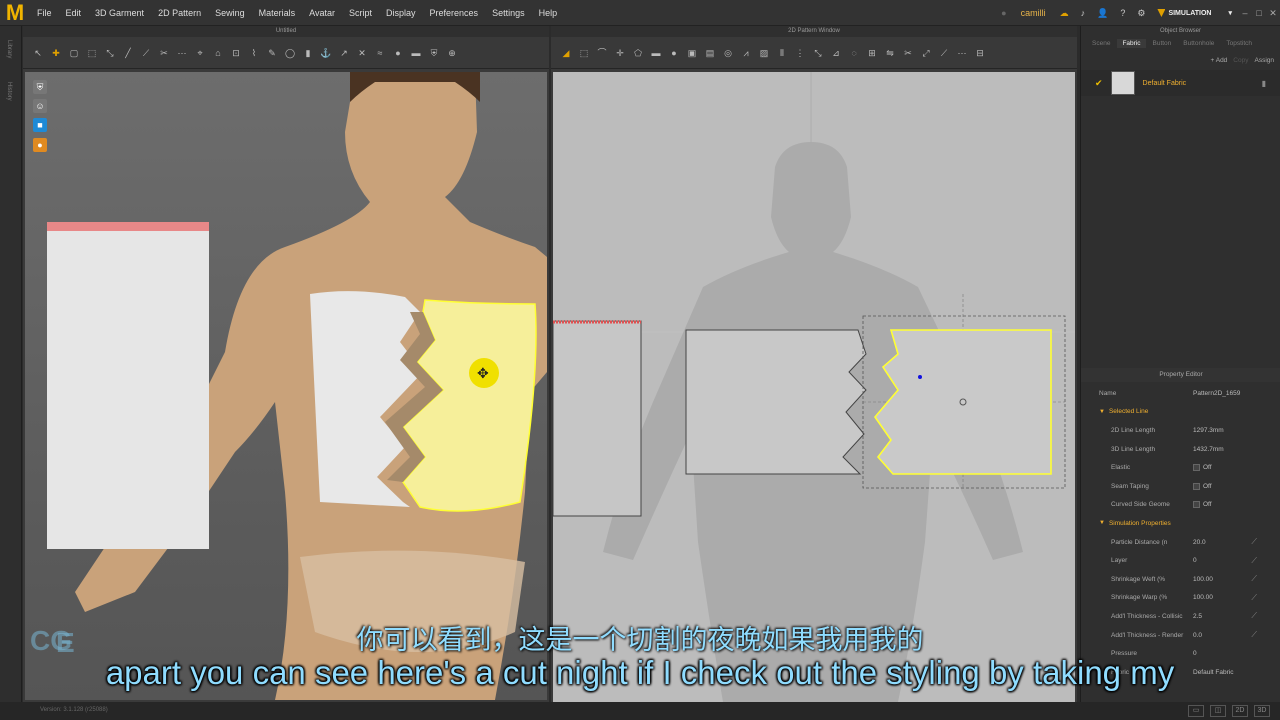 Image resolution: width=1280 pixels, height=720 pixels. What do you see at coordinates (401, 13) in the screenshot?
I see `menu-display: Display` at bounding box center [401, 13].